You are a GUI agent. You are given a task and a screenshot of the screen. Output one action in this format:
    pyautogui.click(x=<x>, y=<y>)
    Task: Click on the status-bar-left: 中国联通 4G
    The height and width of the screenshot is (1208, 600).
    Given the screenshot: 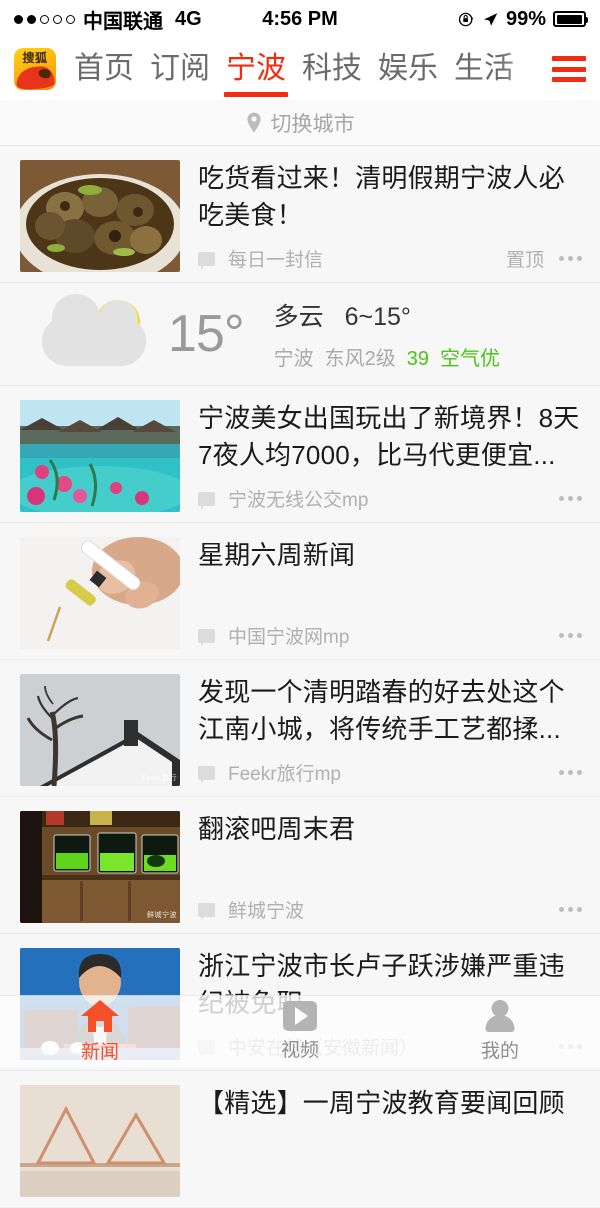 What is the action you would take?
    pyautogui.click(x=108, y=19)
    